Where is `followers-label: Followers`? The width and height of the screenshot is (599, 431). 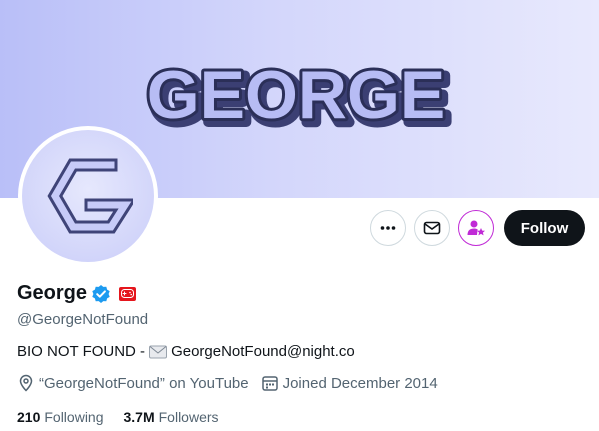 followers-label: Followers is located at coordinates (188, 417).